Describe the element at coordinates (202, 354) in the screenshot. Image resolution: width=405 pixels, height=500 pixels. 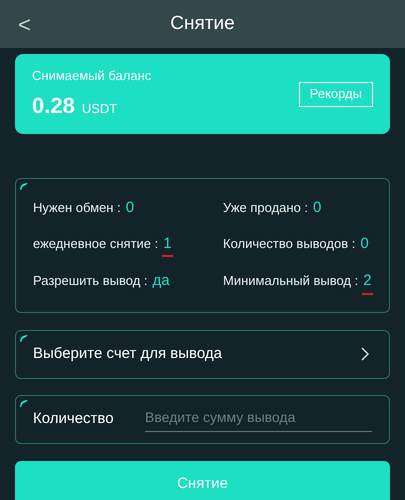
I see `account-select: Выберите счет для вывода` at that location.